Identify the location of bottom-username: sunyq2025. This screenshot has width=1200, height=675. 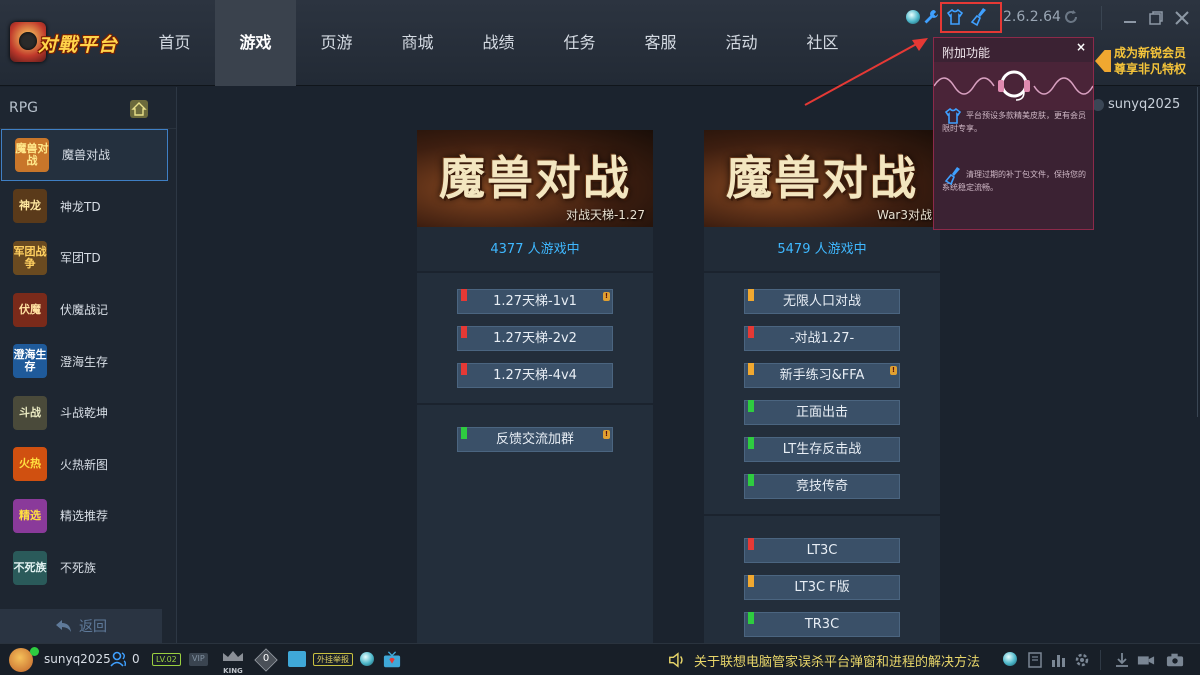
(77, 659).